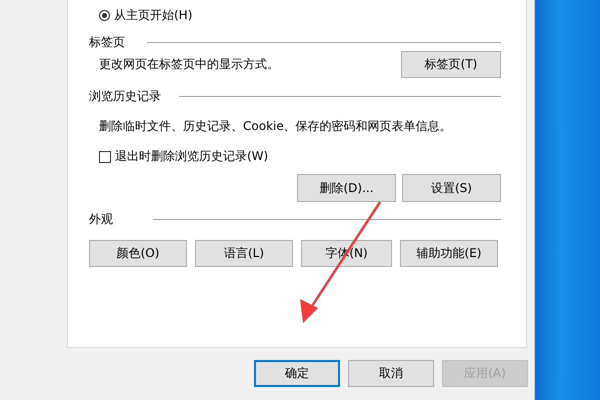 Image resolution: width=600 pixels, height=400 pixels. What do you see at coordinates (105, 156) in the screenshot?
I see `checkbox` at bounding box center [105, 156].